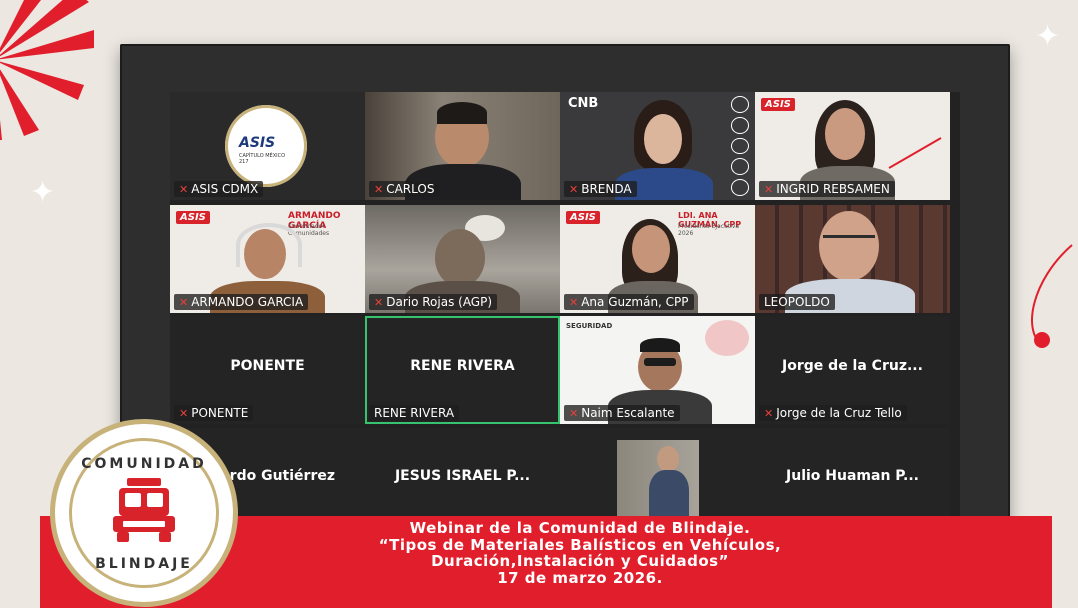 The width and height of the screenshot is (1078, 608). What do you see at coordinates (439, 302) in the screenshot?
I see `participant-name: Dario Rojas (AGP)` at bounding box center [439, 302].